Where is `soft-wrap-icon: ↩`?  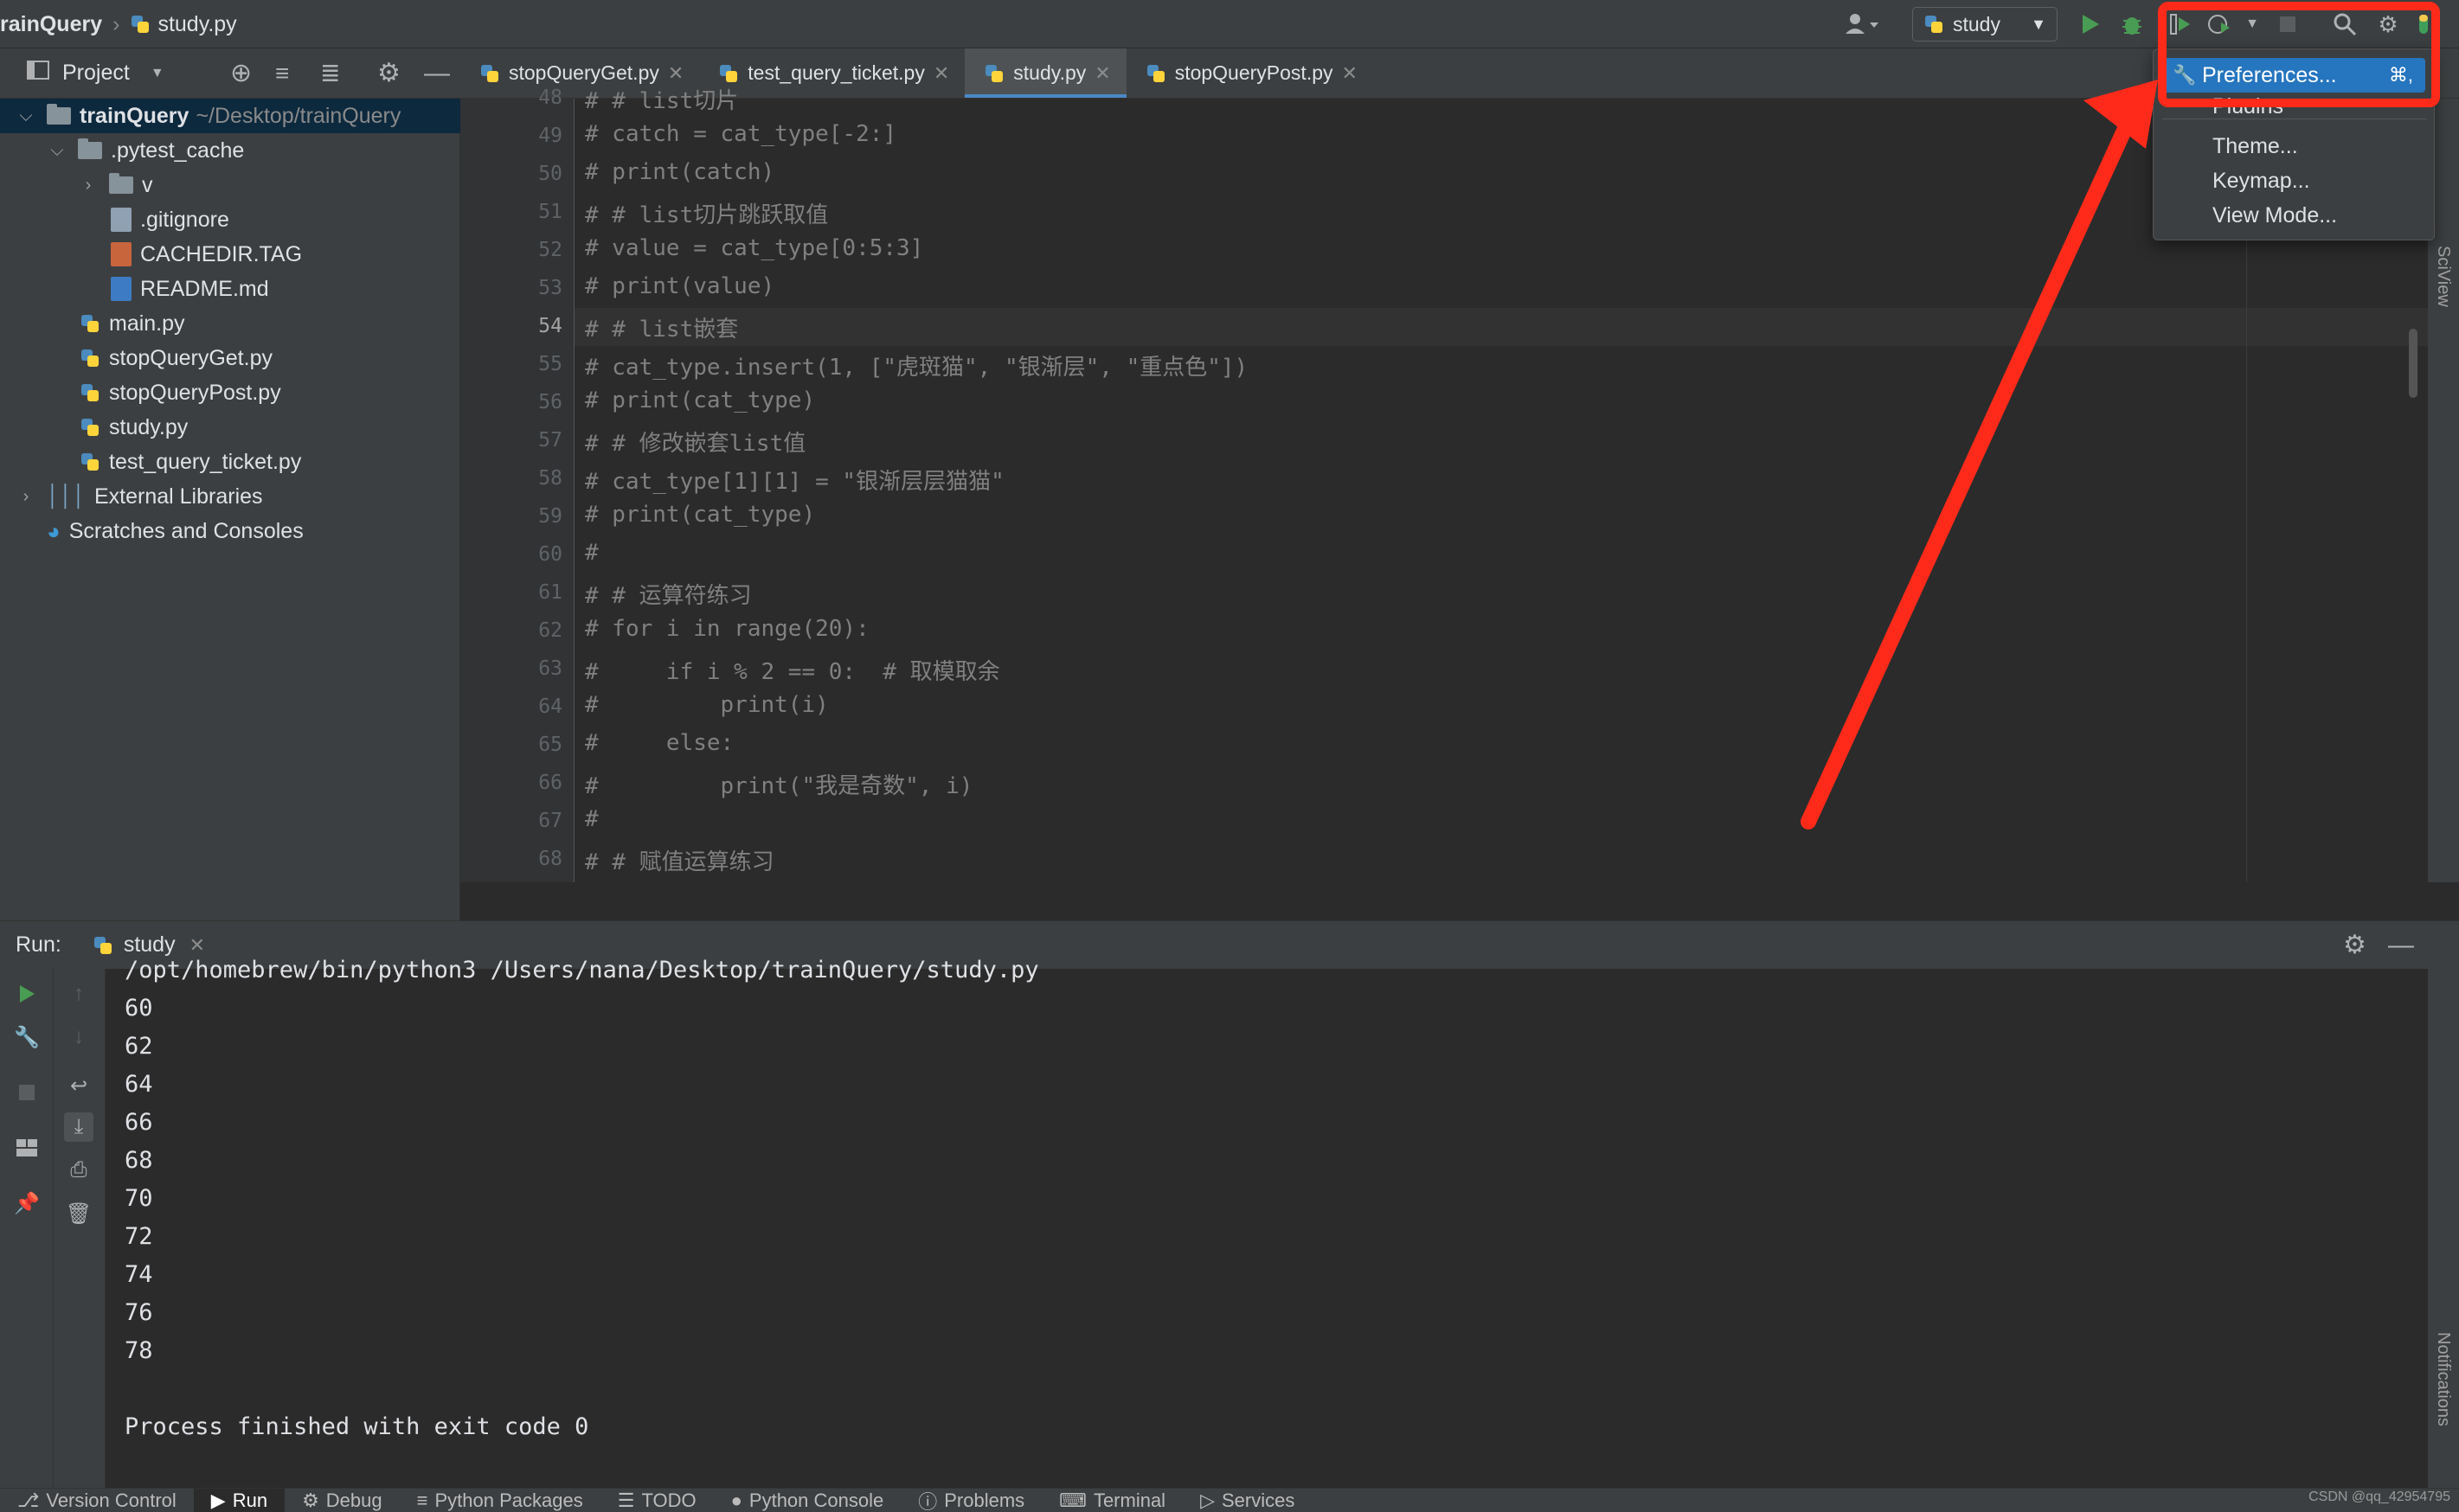 soft-wrap-icon: ↩ is located at coordinates (78, 1085).